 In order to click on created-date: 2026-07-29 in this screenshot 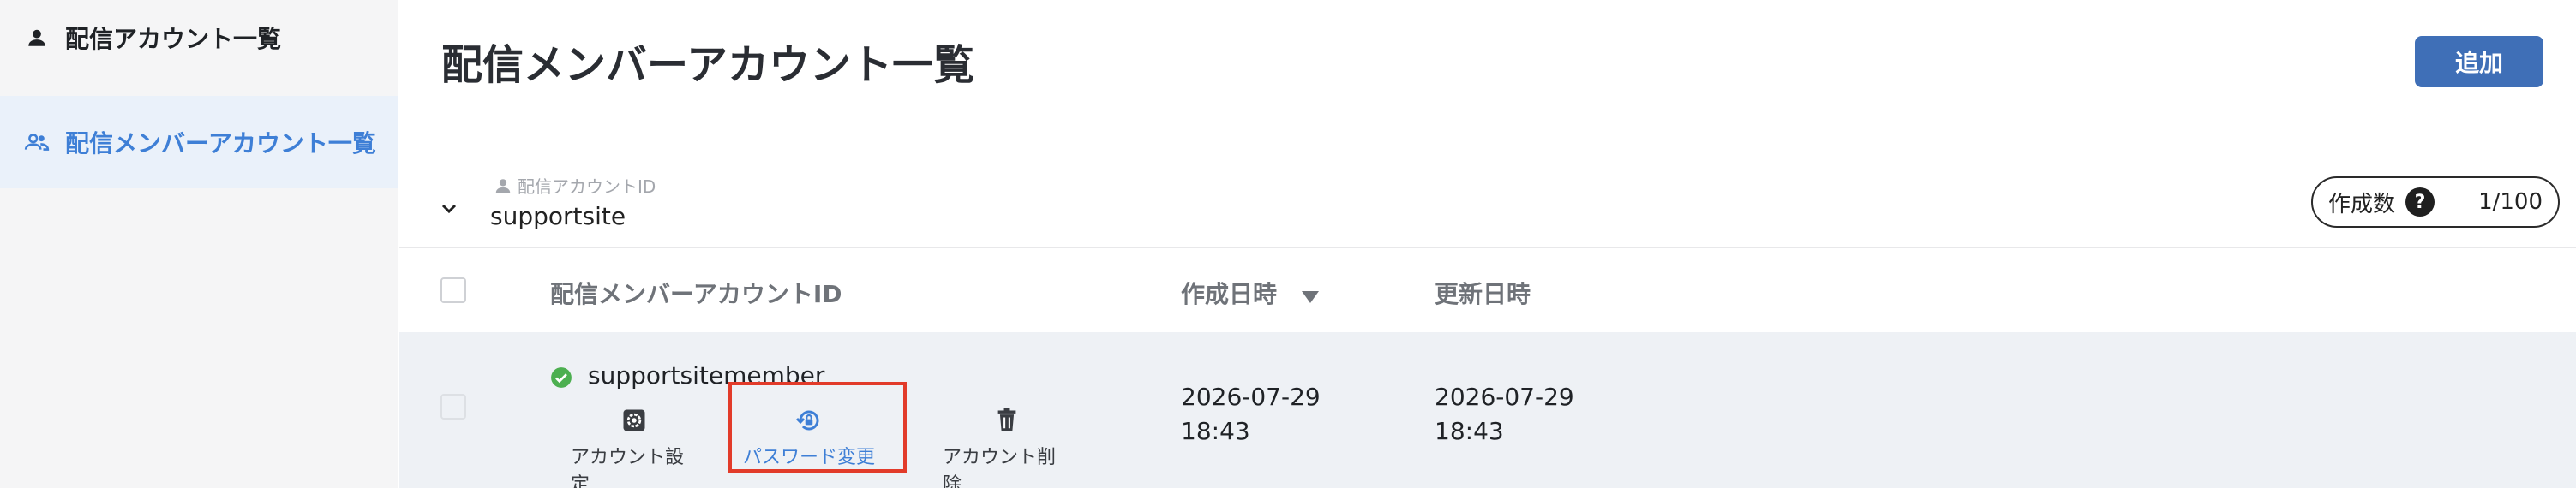, I will do `click(1251, 397)`.